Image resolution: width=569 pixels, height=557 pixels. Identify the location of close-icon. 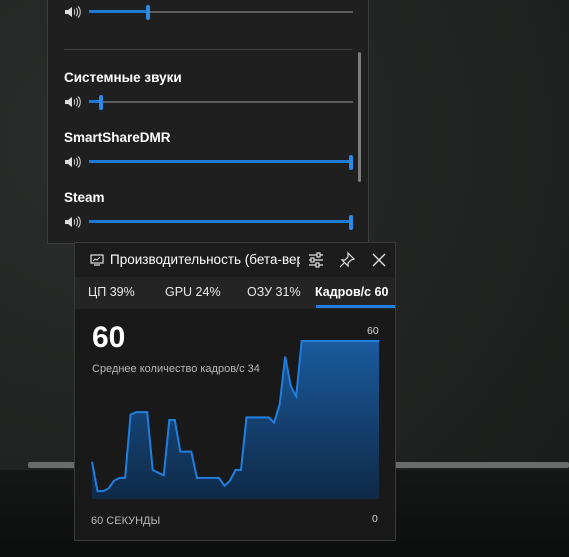
(379, 260).